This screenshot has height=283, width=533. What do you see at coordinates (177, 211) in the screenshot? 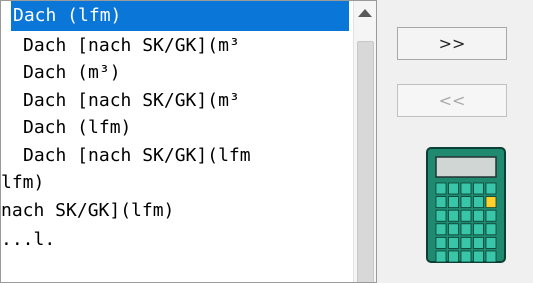
I see `list-item: nach SK/GK](lfm)` at bounding box center [177, 211].